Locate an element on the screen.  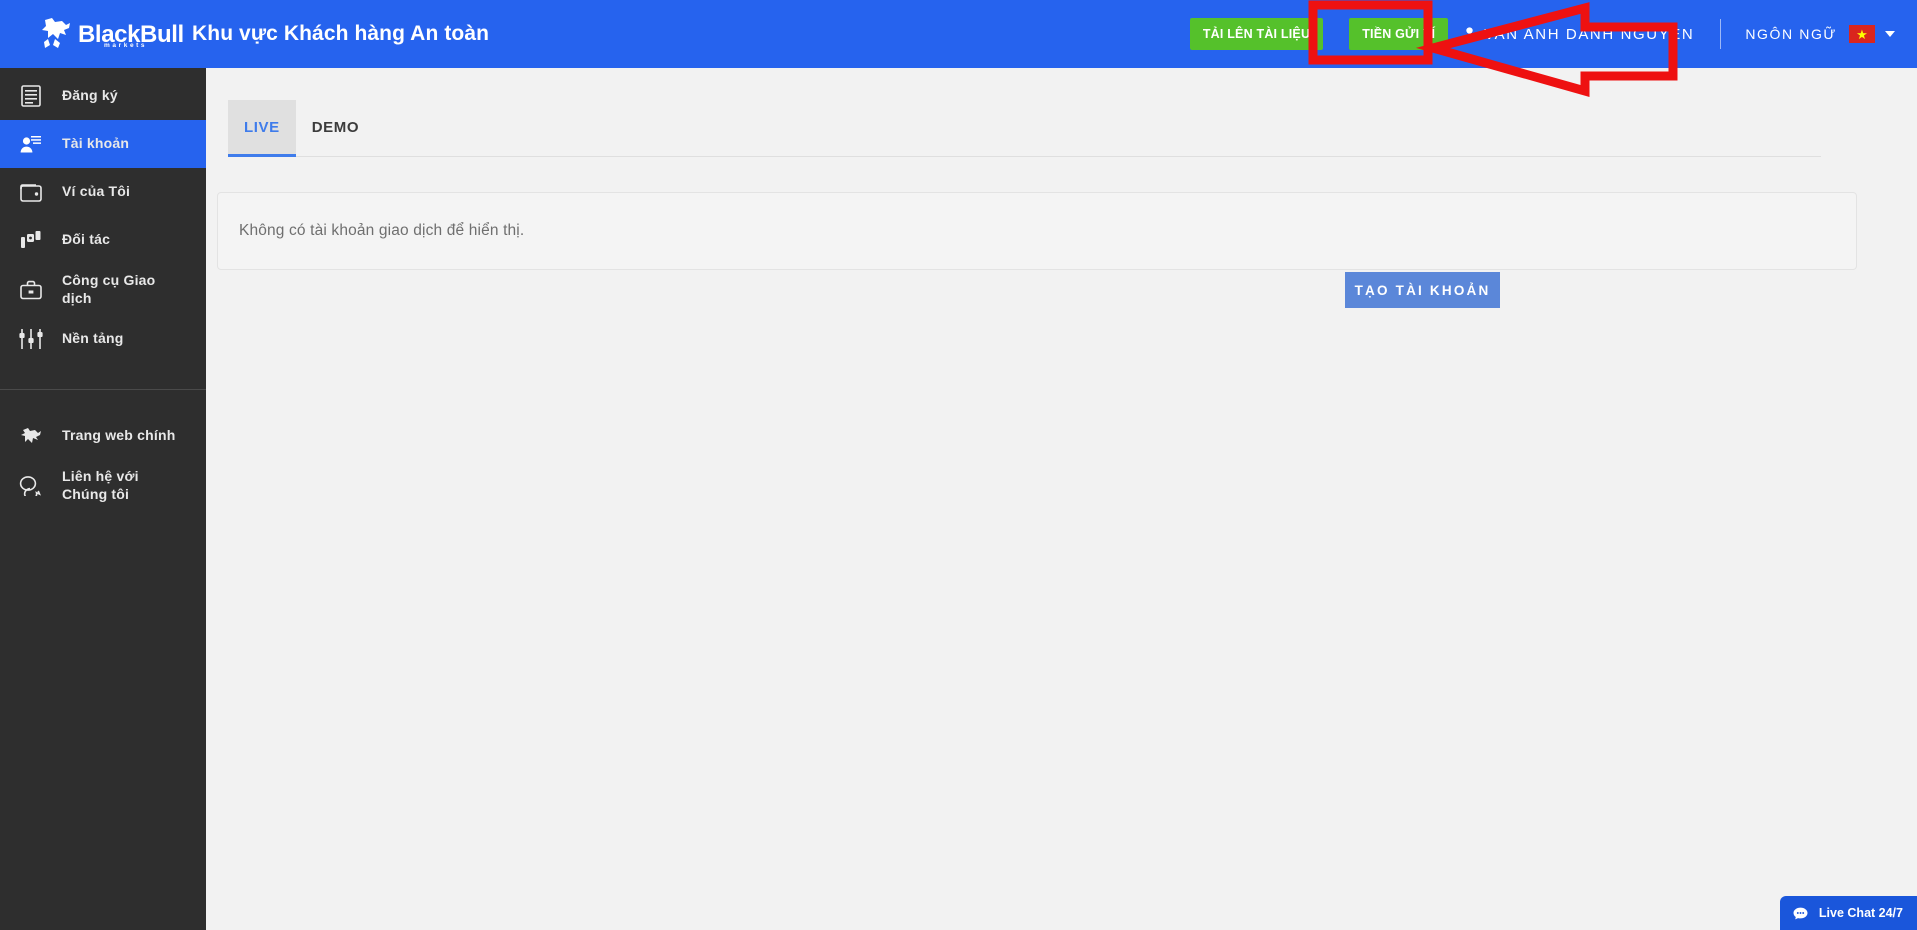
sidebar-item-dang-ky: Đăng ký is located at coordinates (103, 96).